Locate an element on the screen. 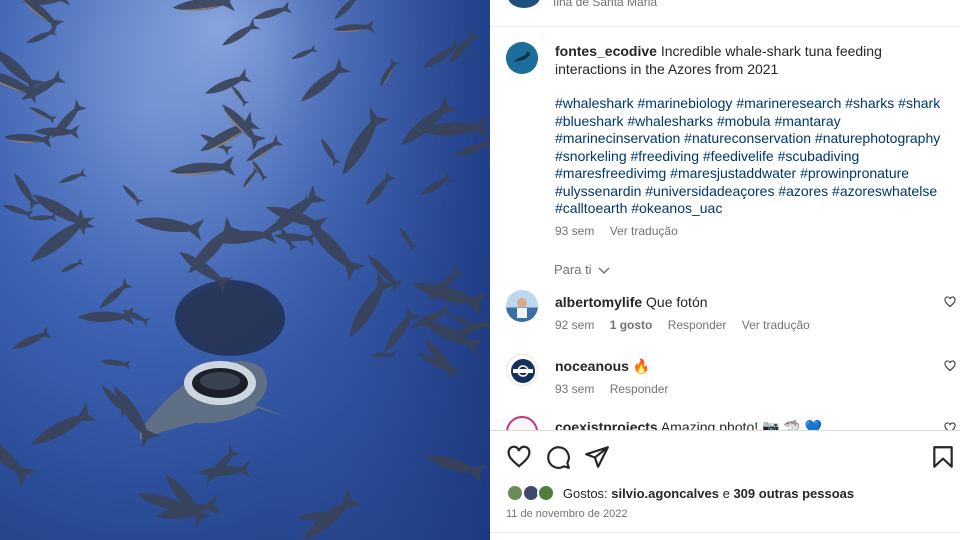 The width and height of the screenshot is (960, 540). comment-time: 92 sem is located at coordinates (574, 325).